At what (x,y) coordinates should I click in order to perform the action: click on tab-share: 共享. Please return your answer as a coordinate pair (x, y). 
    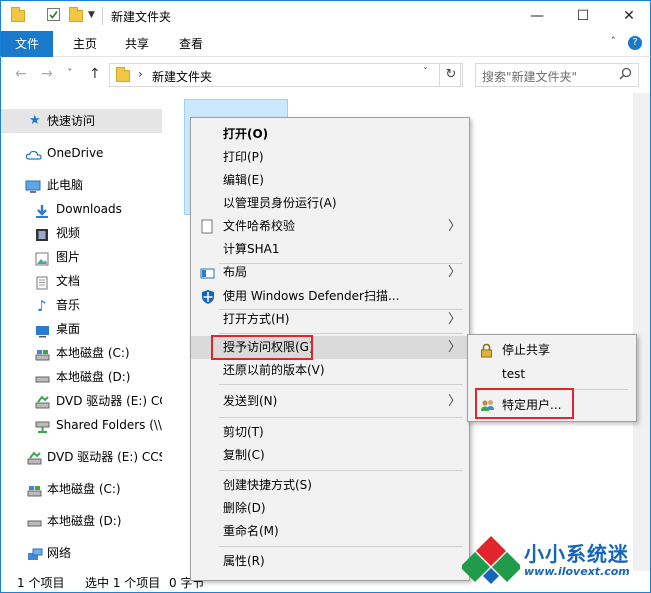
    Looking at the image, I should click on (137, 44).